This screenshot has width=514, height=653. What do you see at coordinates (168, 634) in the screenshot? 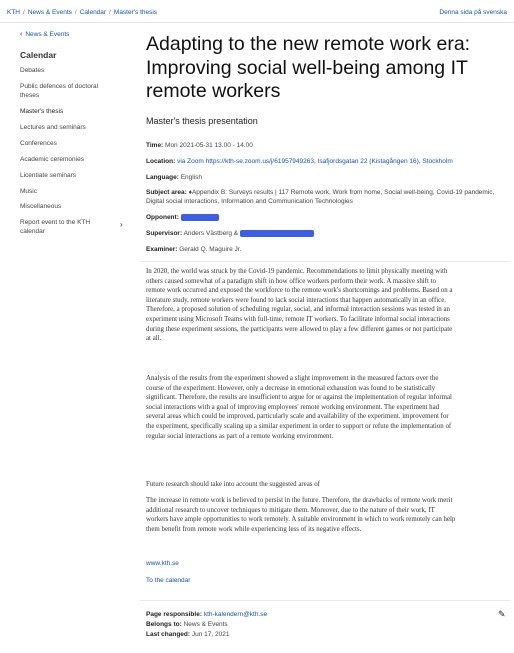
I see `changed-label: Last changed:` at bounding box center [168, 634].